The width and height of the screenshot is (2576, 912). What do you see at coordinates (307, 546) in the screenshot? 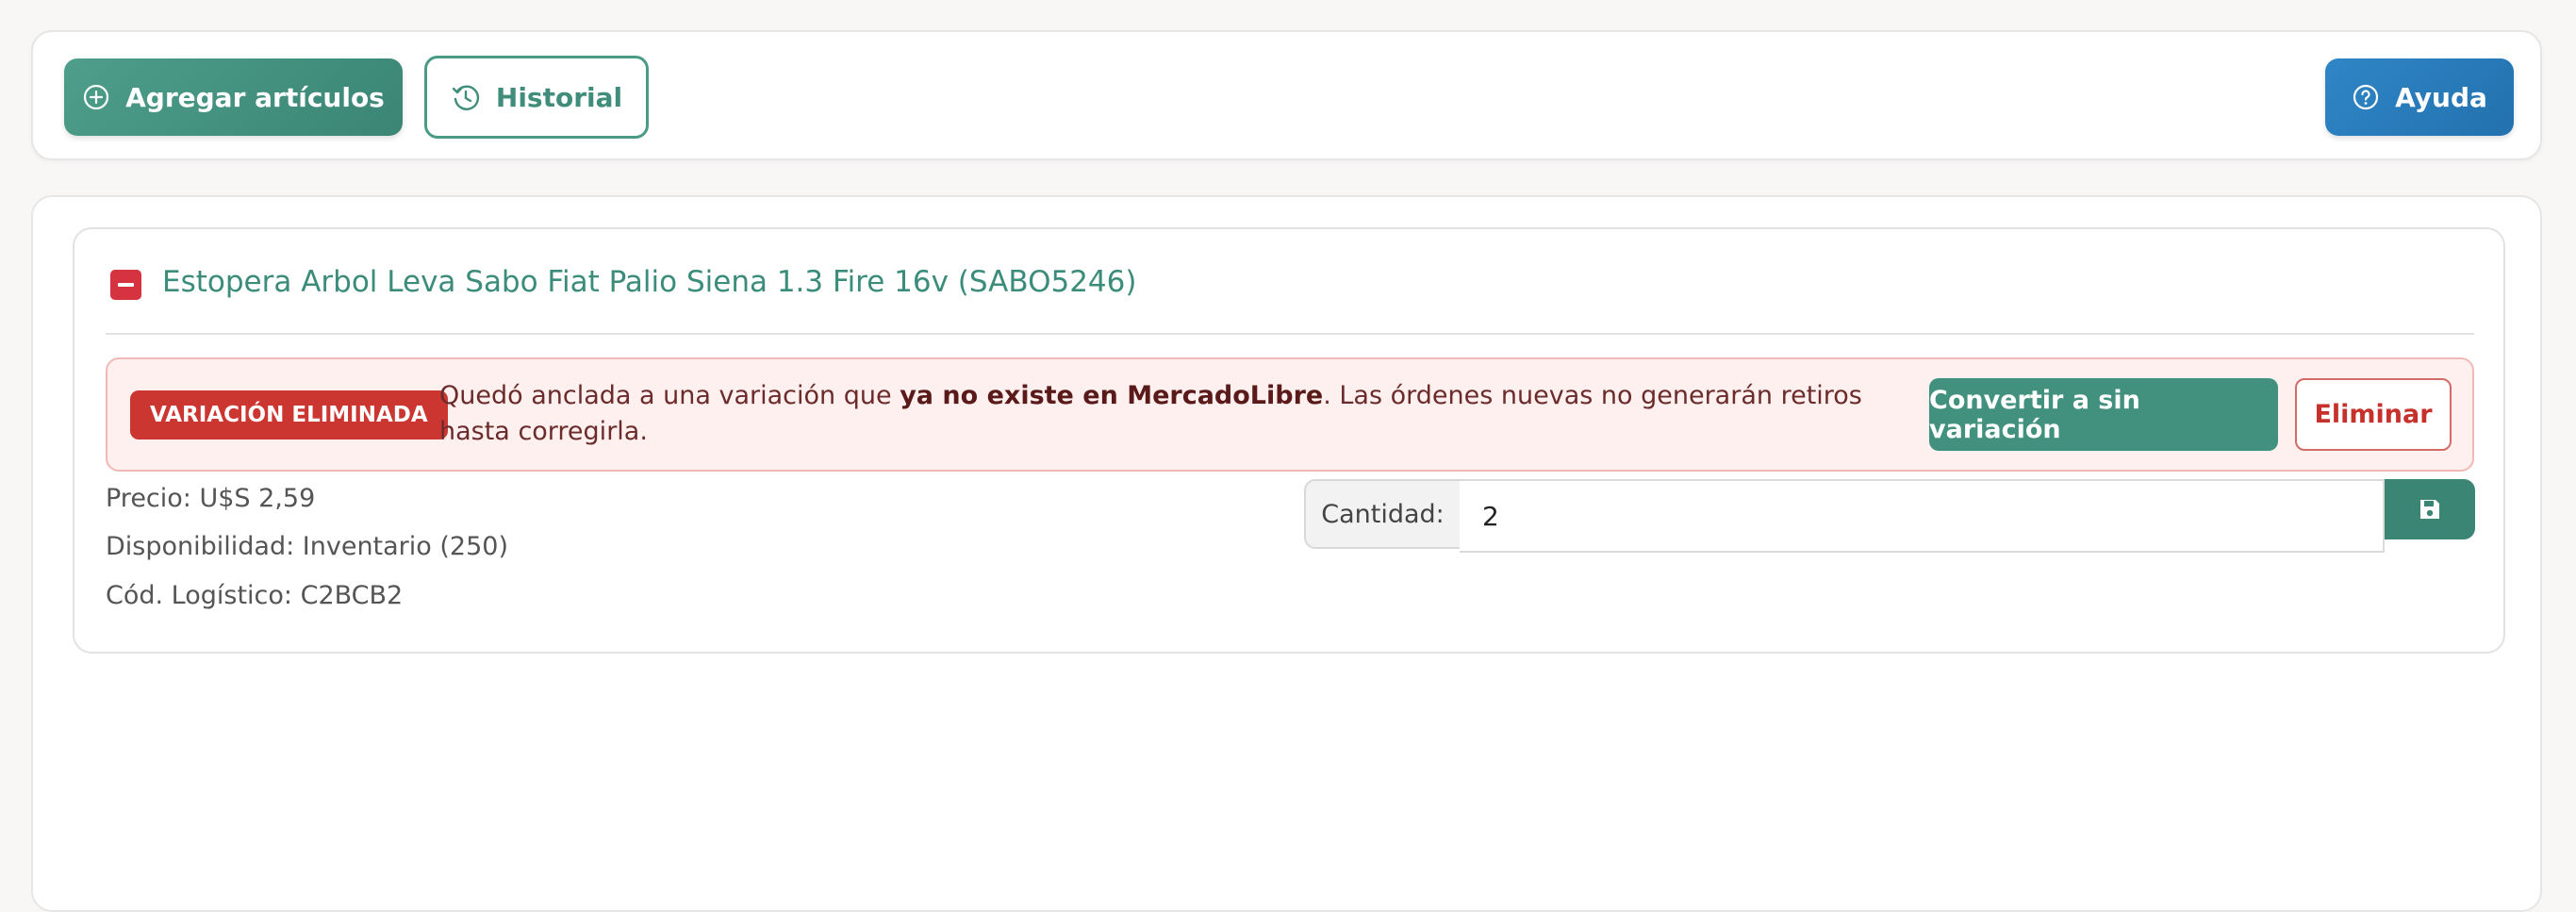
I see `availability-text: Disponibilidad: Inventario (250)` at bounding box center [307, 546].